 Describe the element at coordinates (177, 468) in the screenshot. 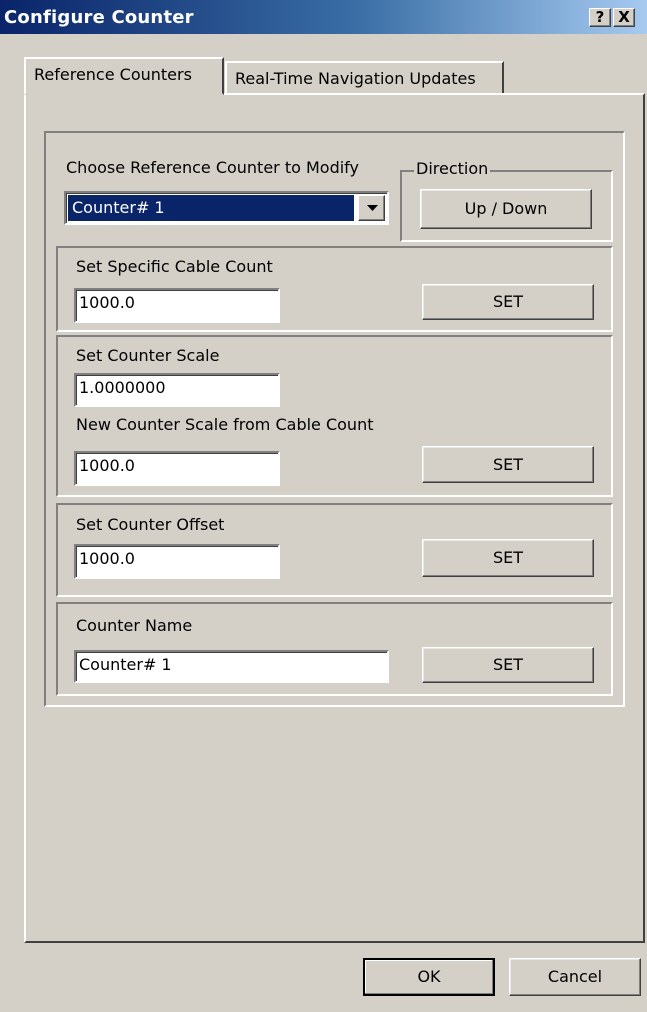

I see `new-scale-from-cable-input: 1000.0` at that location.